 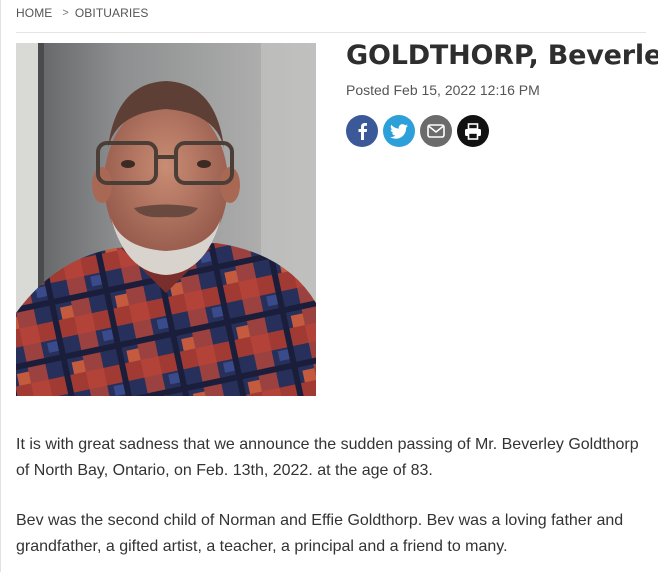 What do you see at coordinates (0, 286) in the screenshot?
I see `page-left-border` at bounding box center [0, 286].